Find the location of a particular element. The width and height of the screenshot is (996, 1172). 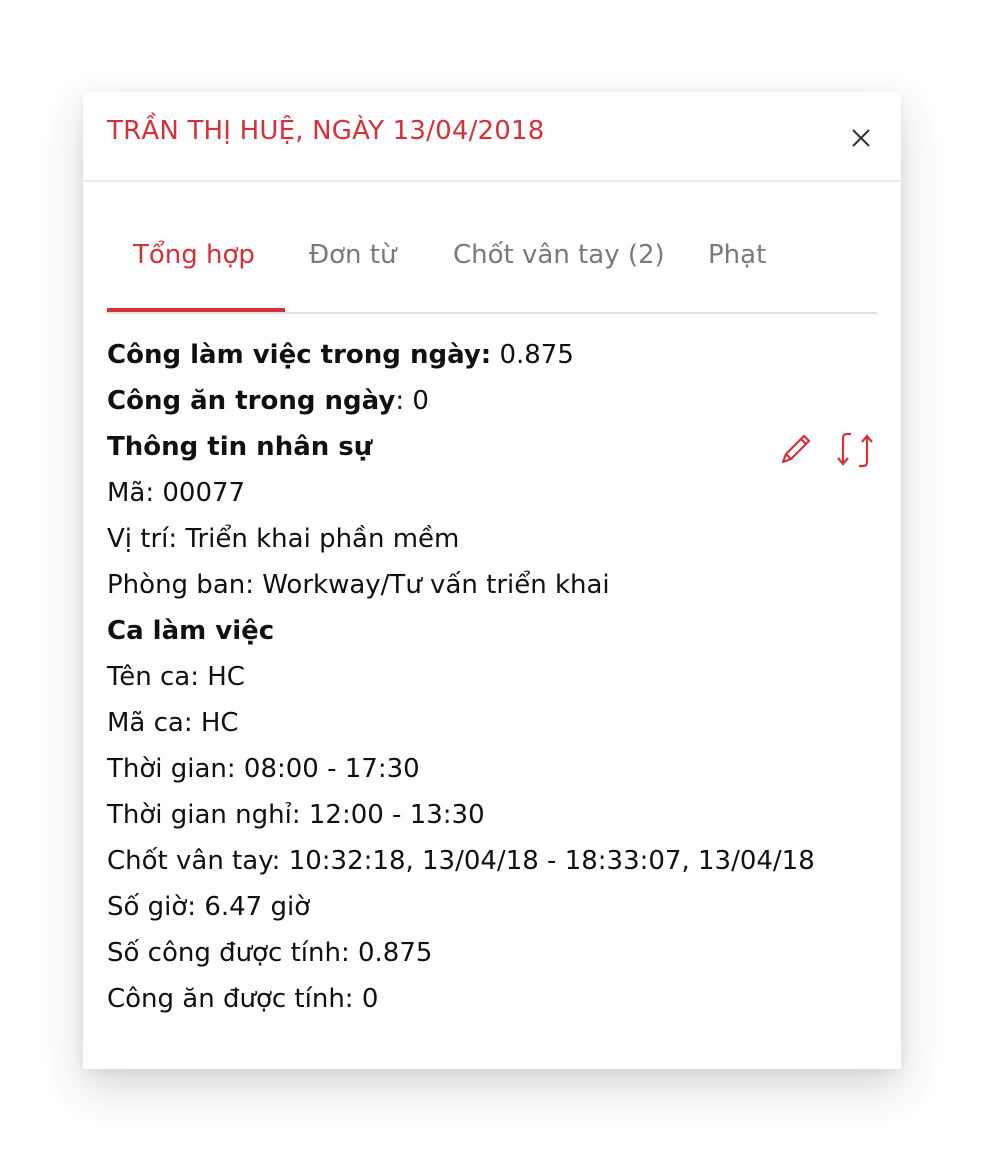

employee-code: Mã: 00077 is located at coordinates (176, 493).